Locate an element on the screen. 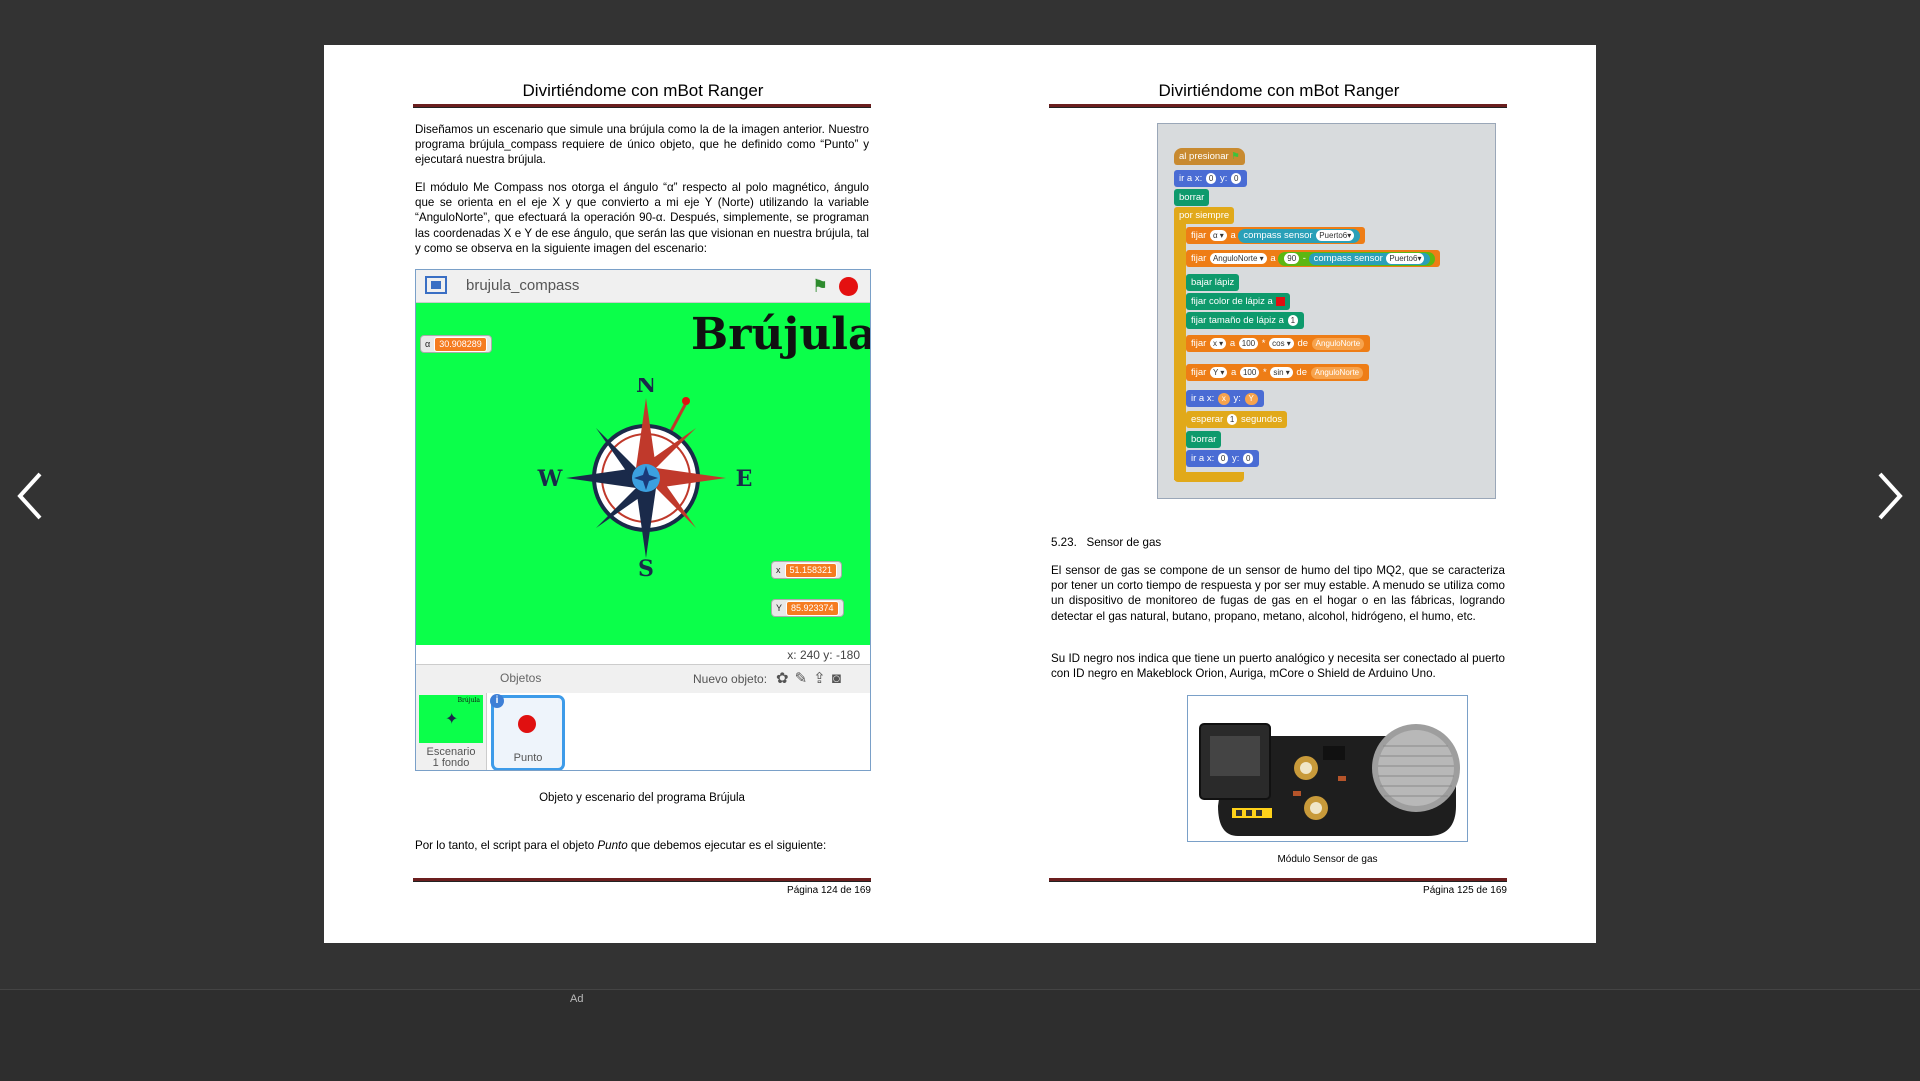 This screenshot has width=1920, height=1081. text-run: que debemos ejecutar es el siguiente: is located at coordinates (727, 845).